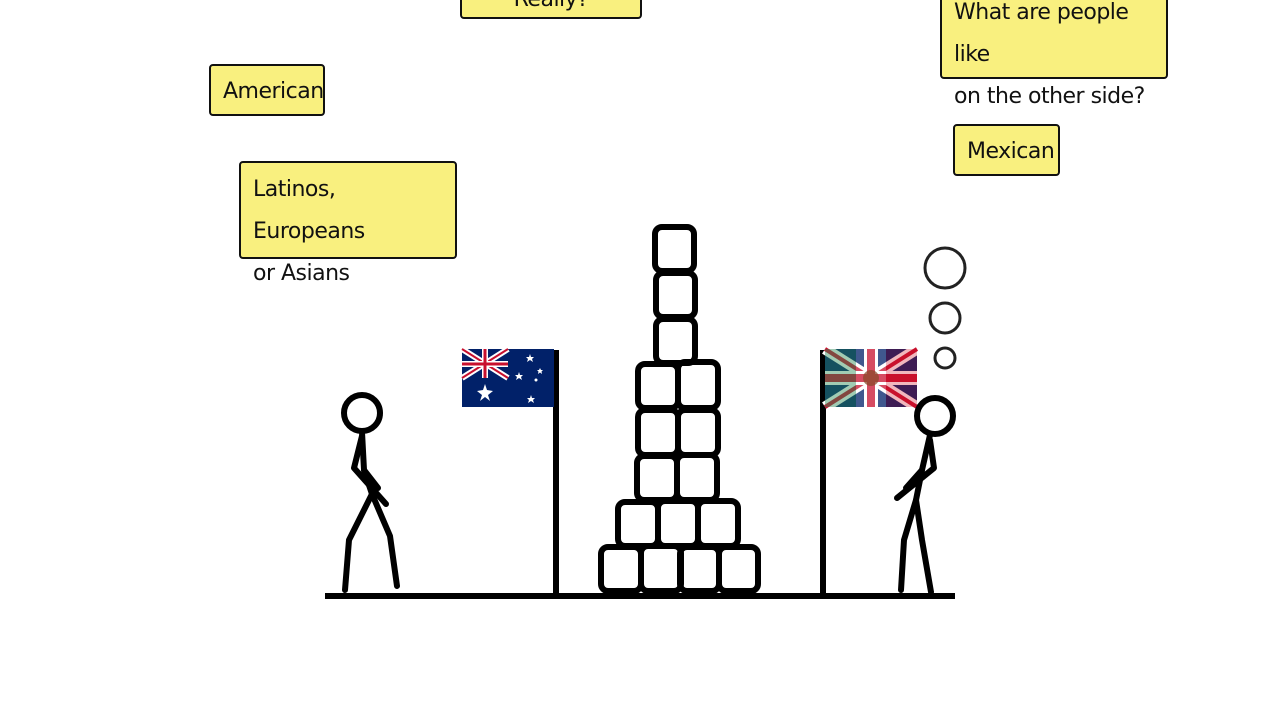  I want to click on stick-figure-right-legs, so click(916, 546).